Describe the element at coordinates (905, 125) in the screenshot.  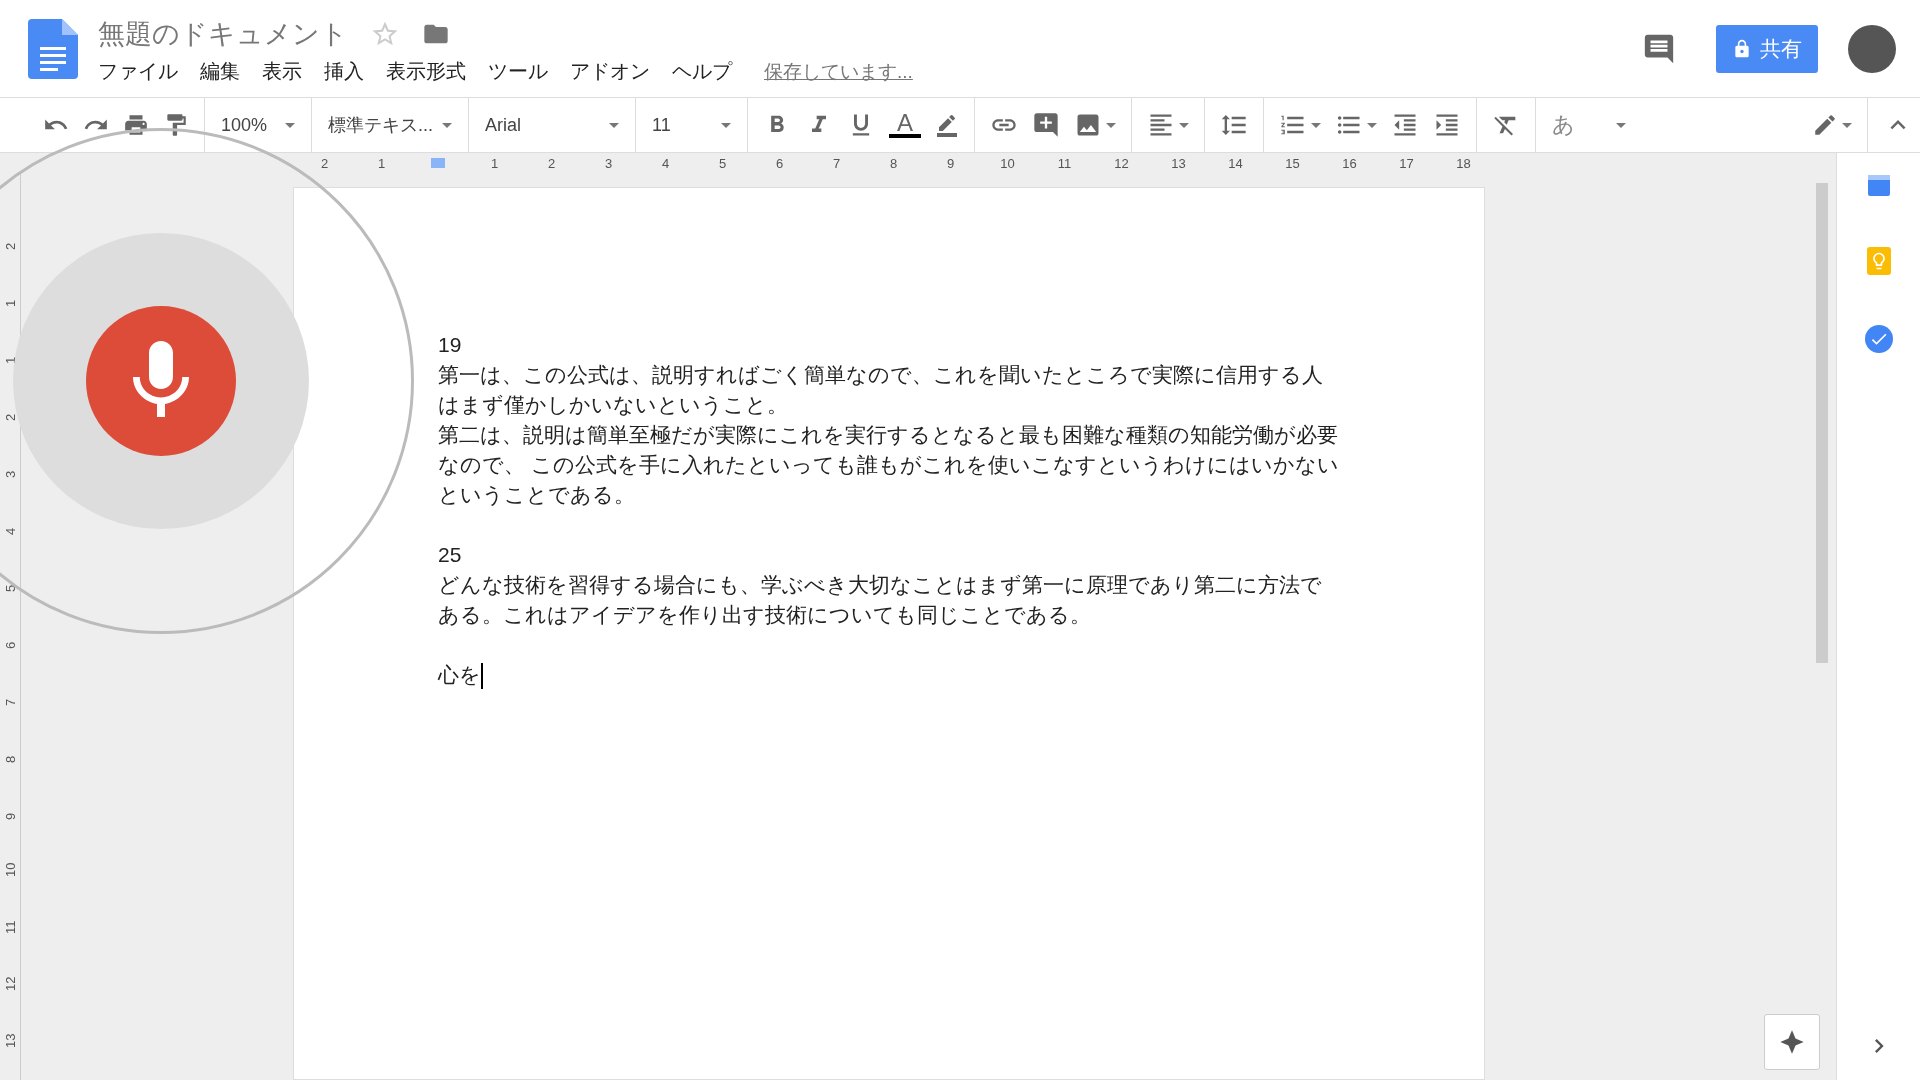
I see `text-color-button: A` at that location.